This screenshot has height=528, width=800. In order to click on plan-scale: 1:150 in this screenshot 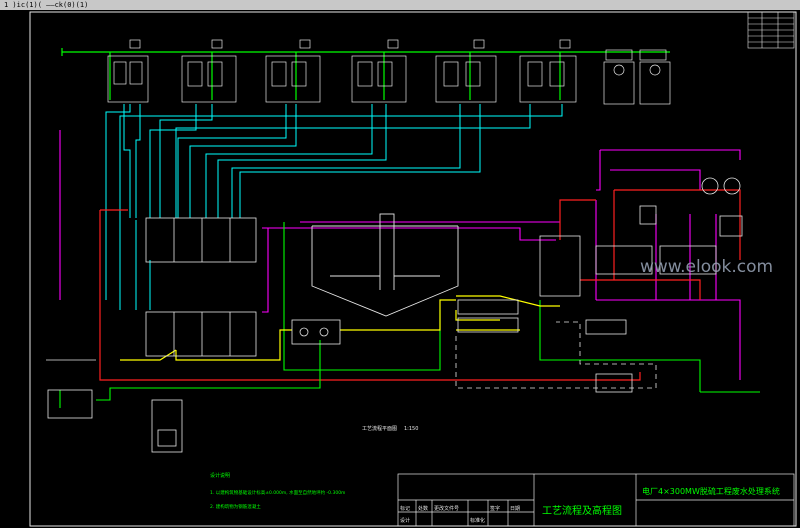, I will do `click(411, 429)`.